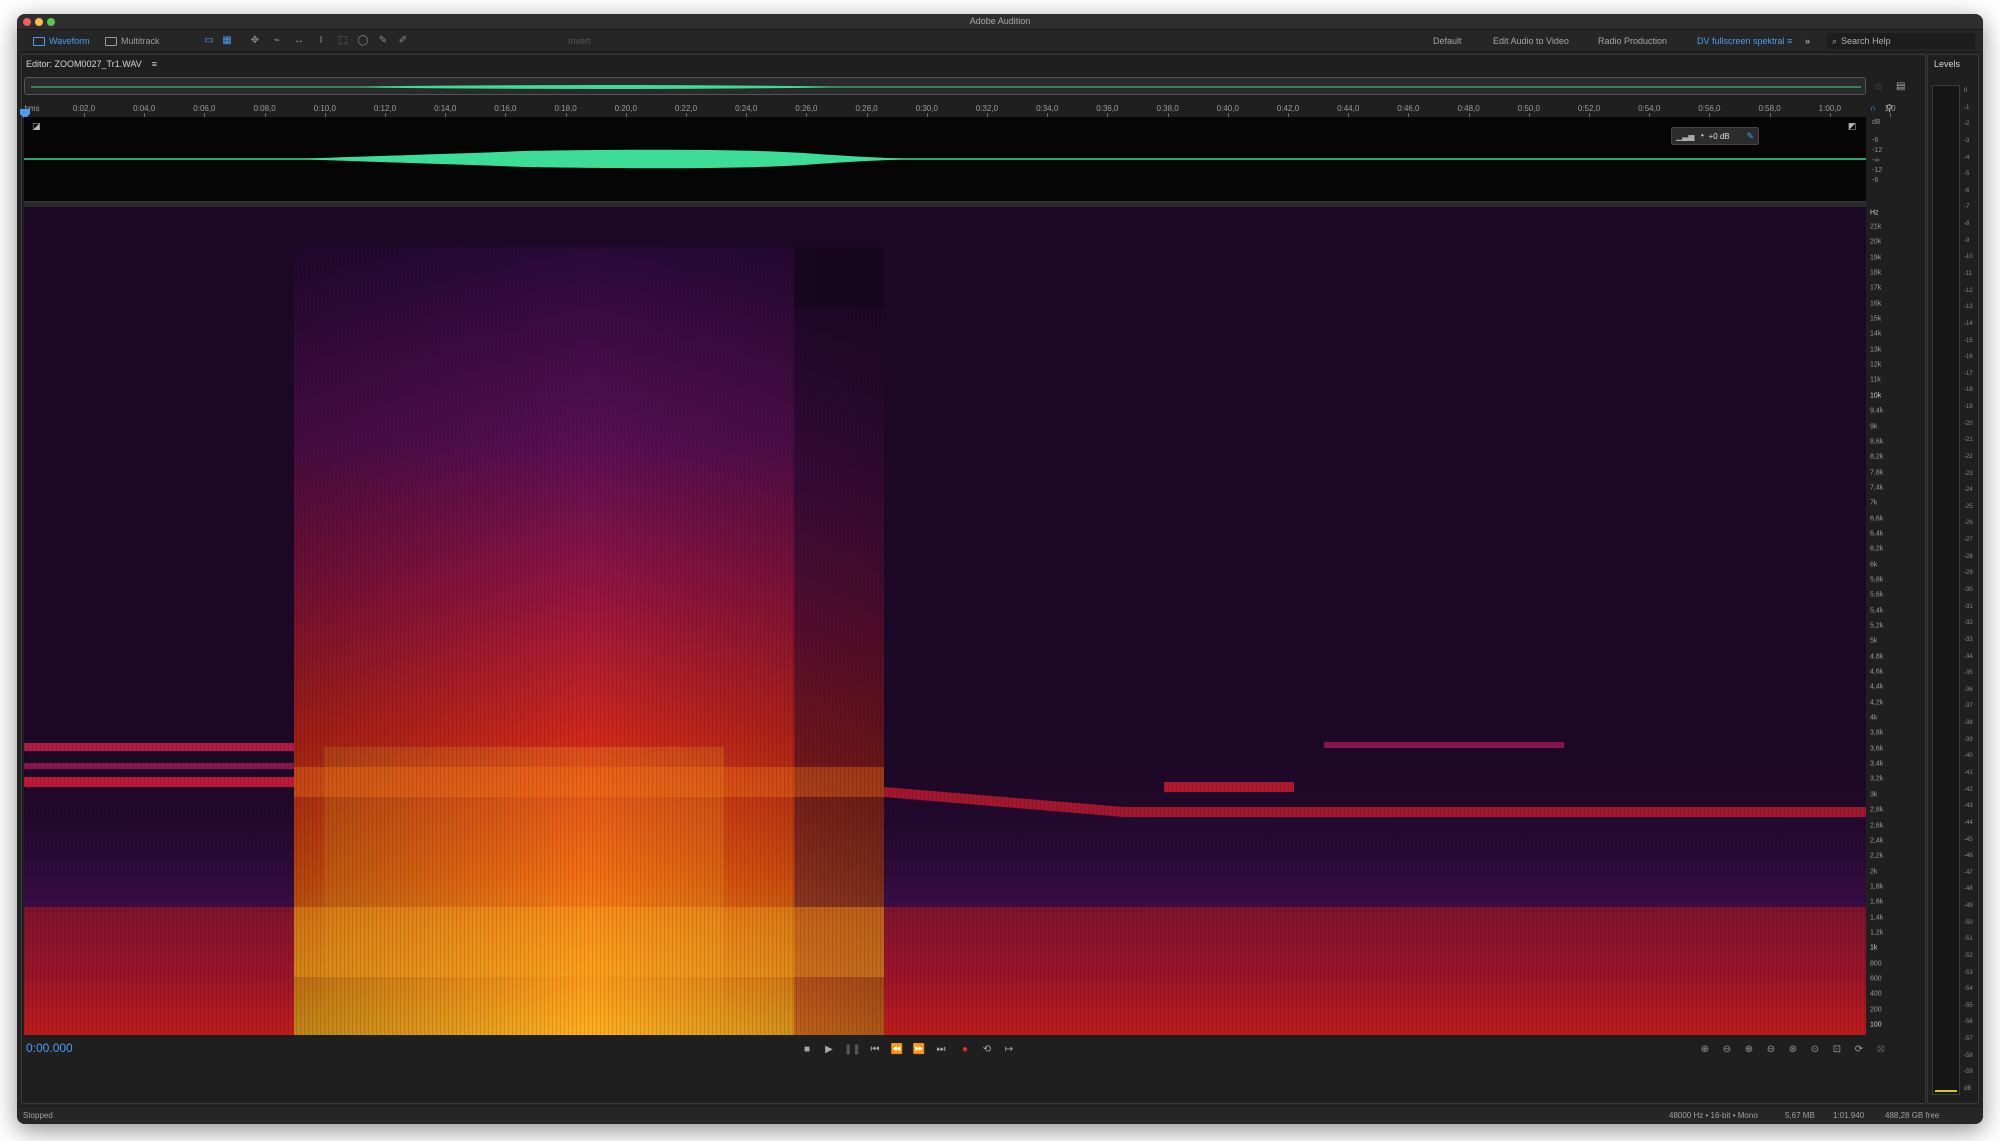 This screenshot has height=1141, width=2000. I want to click on marker-pin-icon: ⚲, so click(1889, 108).